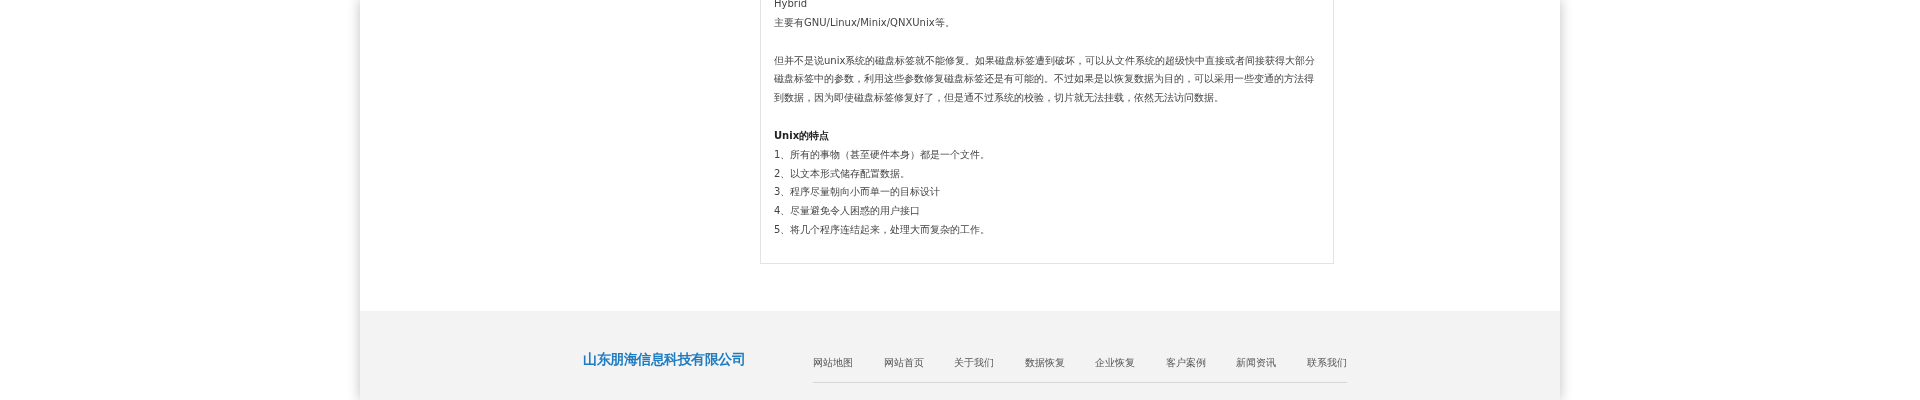 This screenshot has height=400, width=1920. What do you see at coordinates (1044, 363) in the screenshot?
I see `footer-link: 数据恢复` at bounding box center [1044, 363].